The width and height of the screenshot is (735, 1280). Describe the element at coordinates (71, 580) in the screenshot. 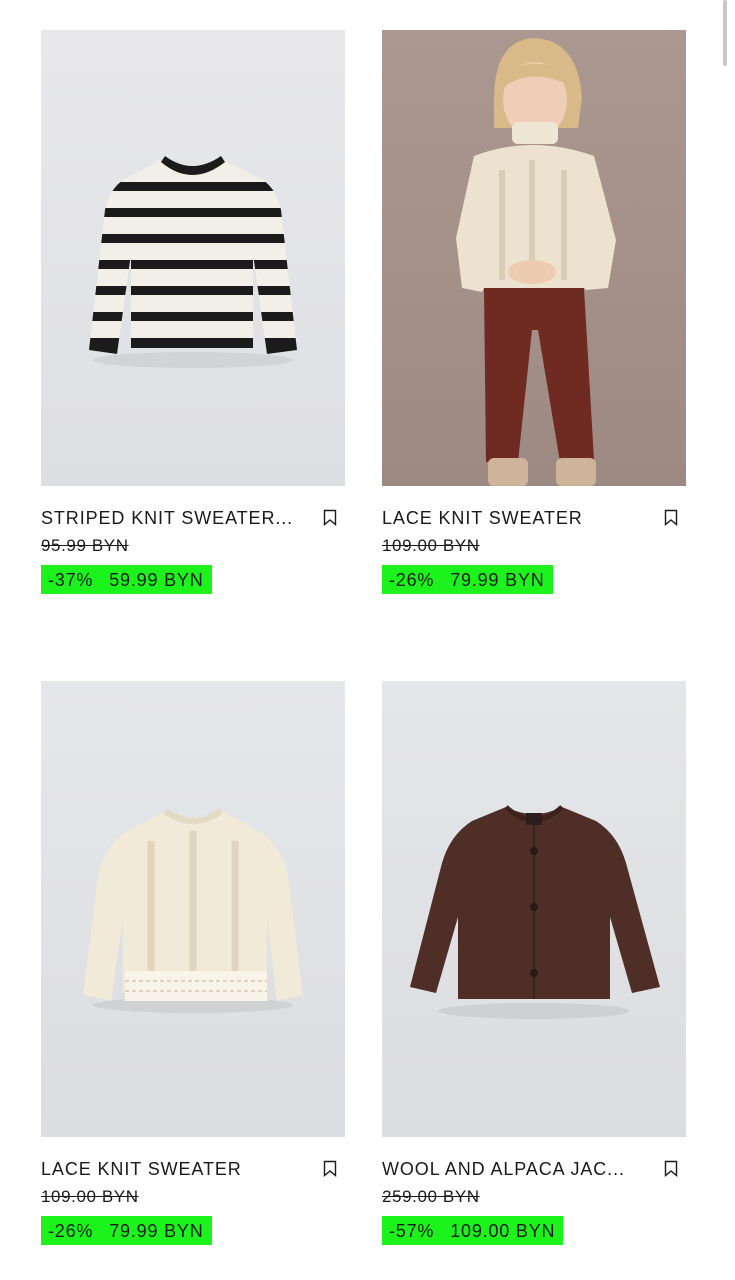

I see `discount-percent: -37%` at that location.